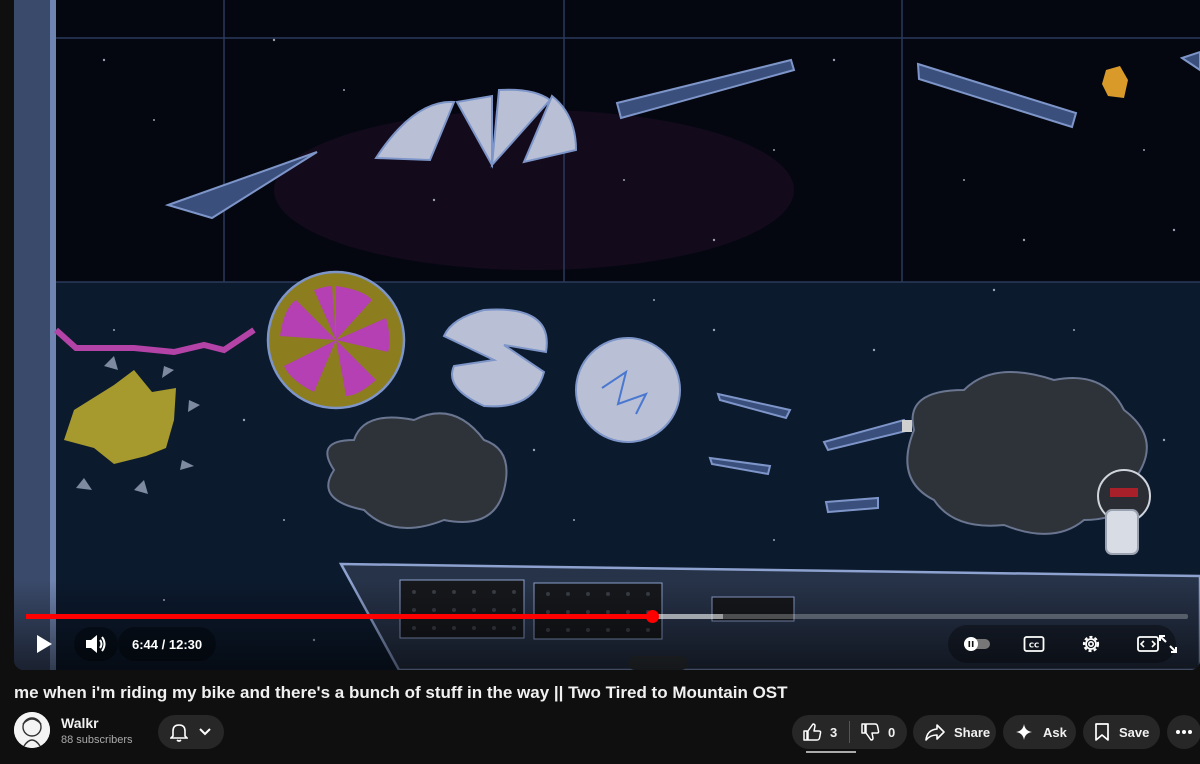  I want to click on avatar-icon, so click(32, 730).